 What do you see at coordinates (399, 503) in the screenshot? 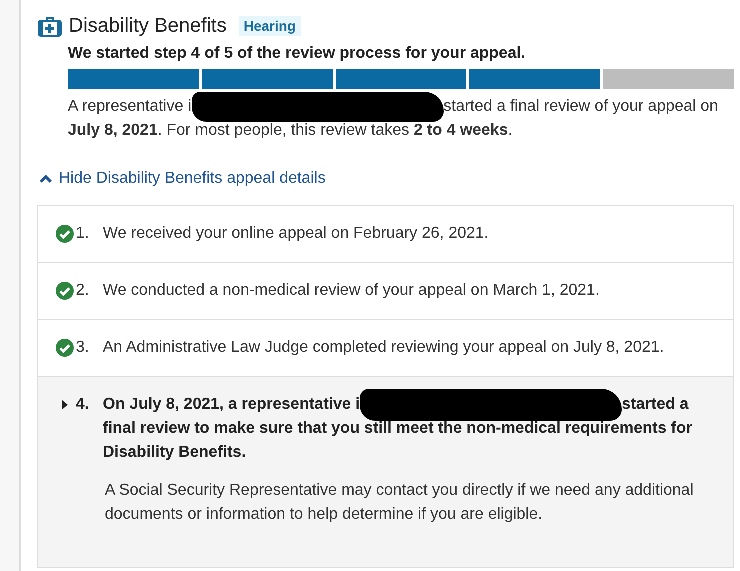
I see `step-detail: A Social Security Representative may contact you directly if we need any additional documents or information to help determine if you are eligible.` at bounding box center [399, 503].